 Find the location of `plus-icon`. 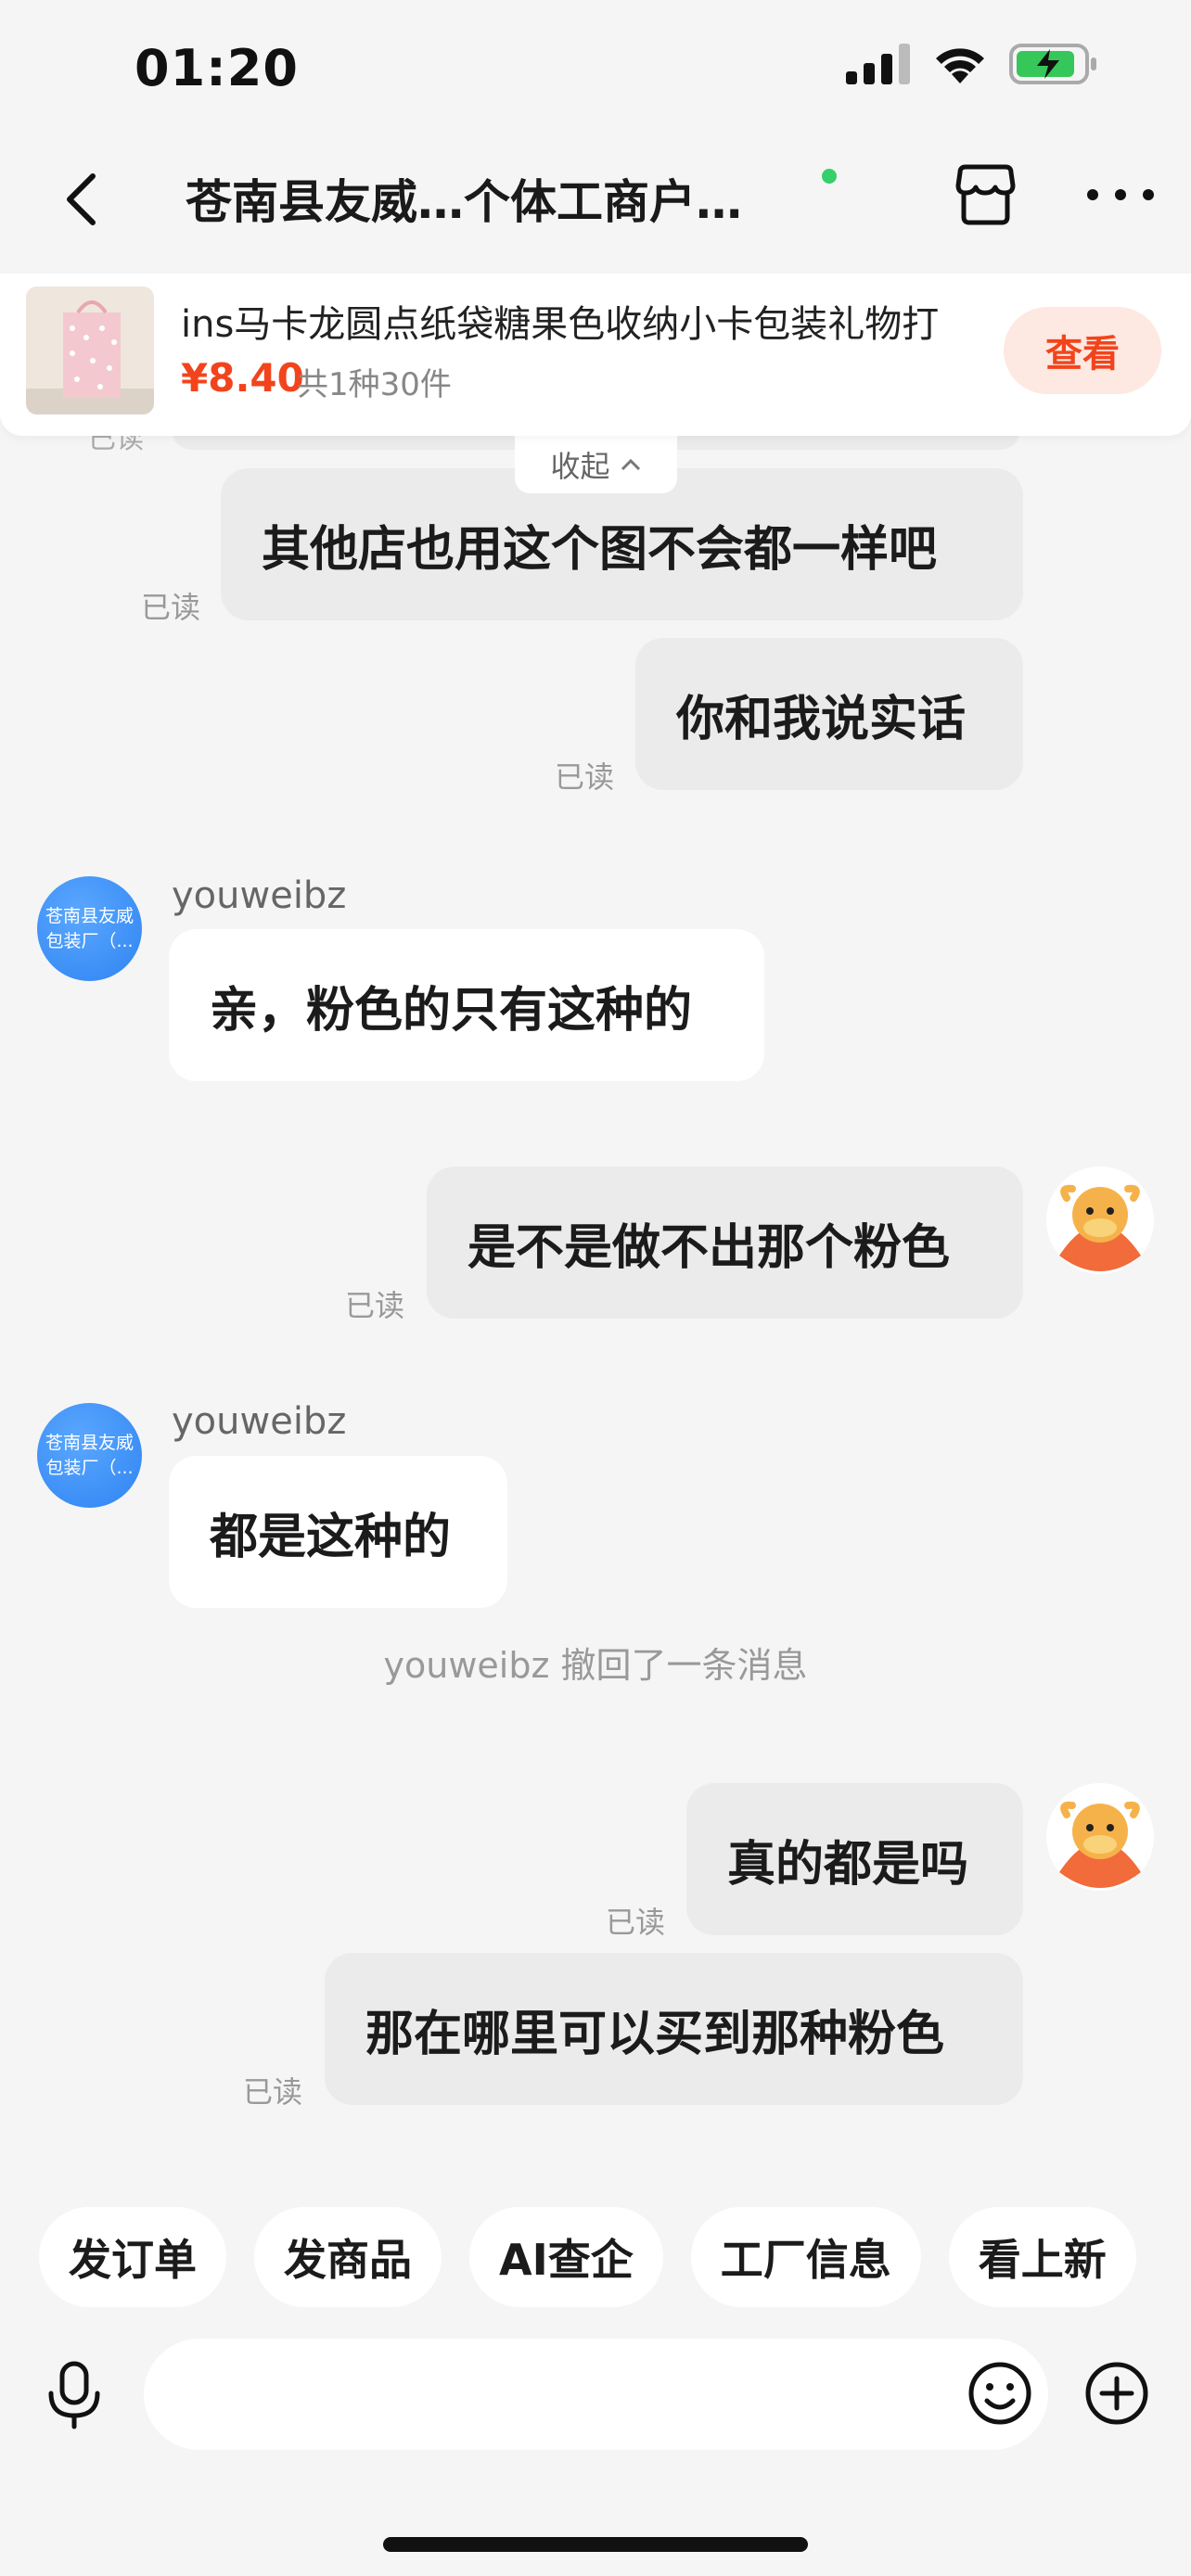

plus-icon is located at coordinates (1116, 2393).